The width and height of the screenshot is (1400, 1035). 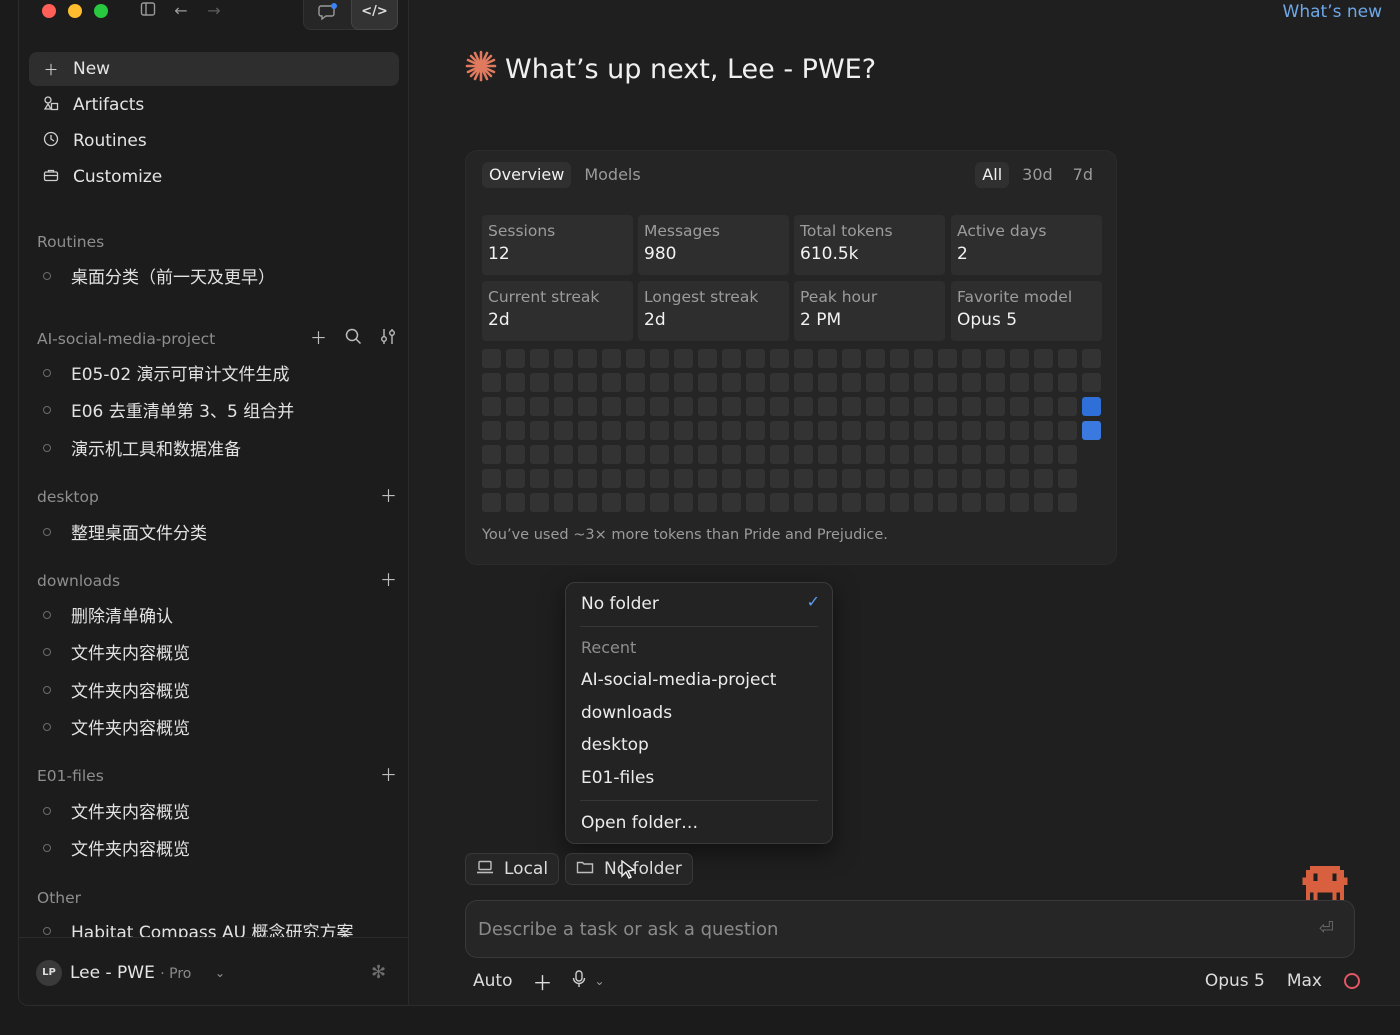 What do you see at coordinates (217, 278) in the screenshot?
I see `list-item: 桌面分类（前一天及更早）` at bounding box center [217, 278].